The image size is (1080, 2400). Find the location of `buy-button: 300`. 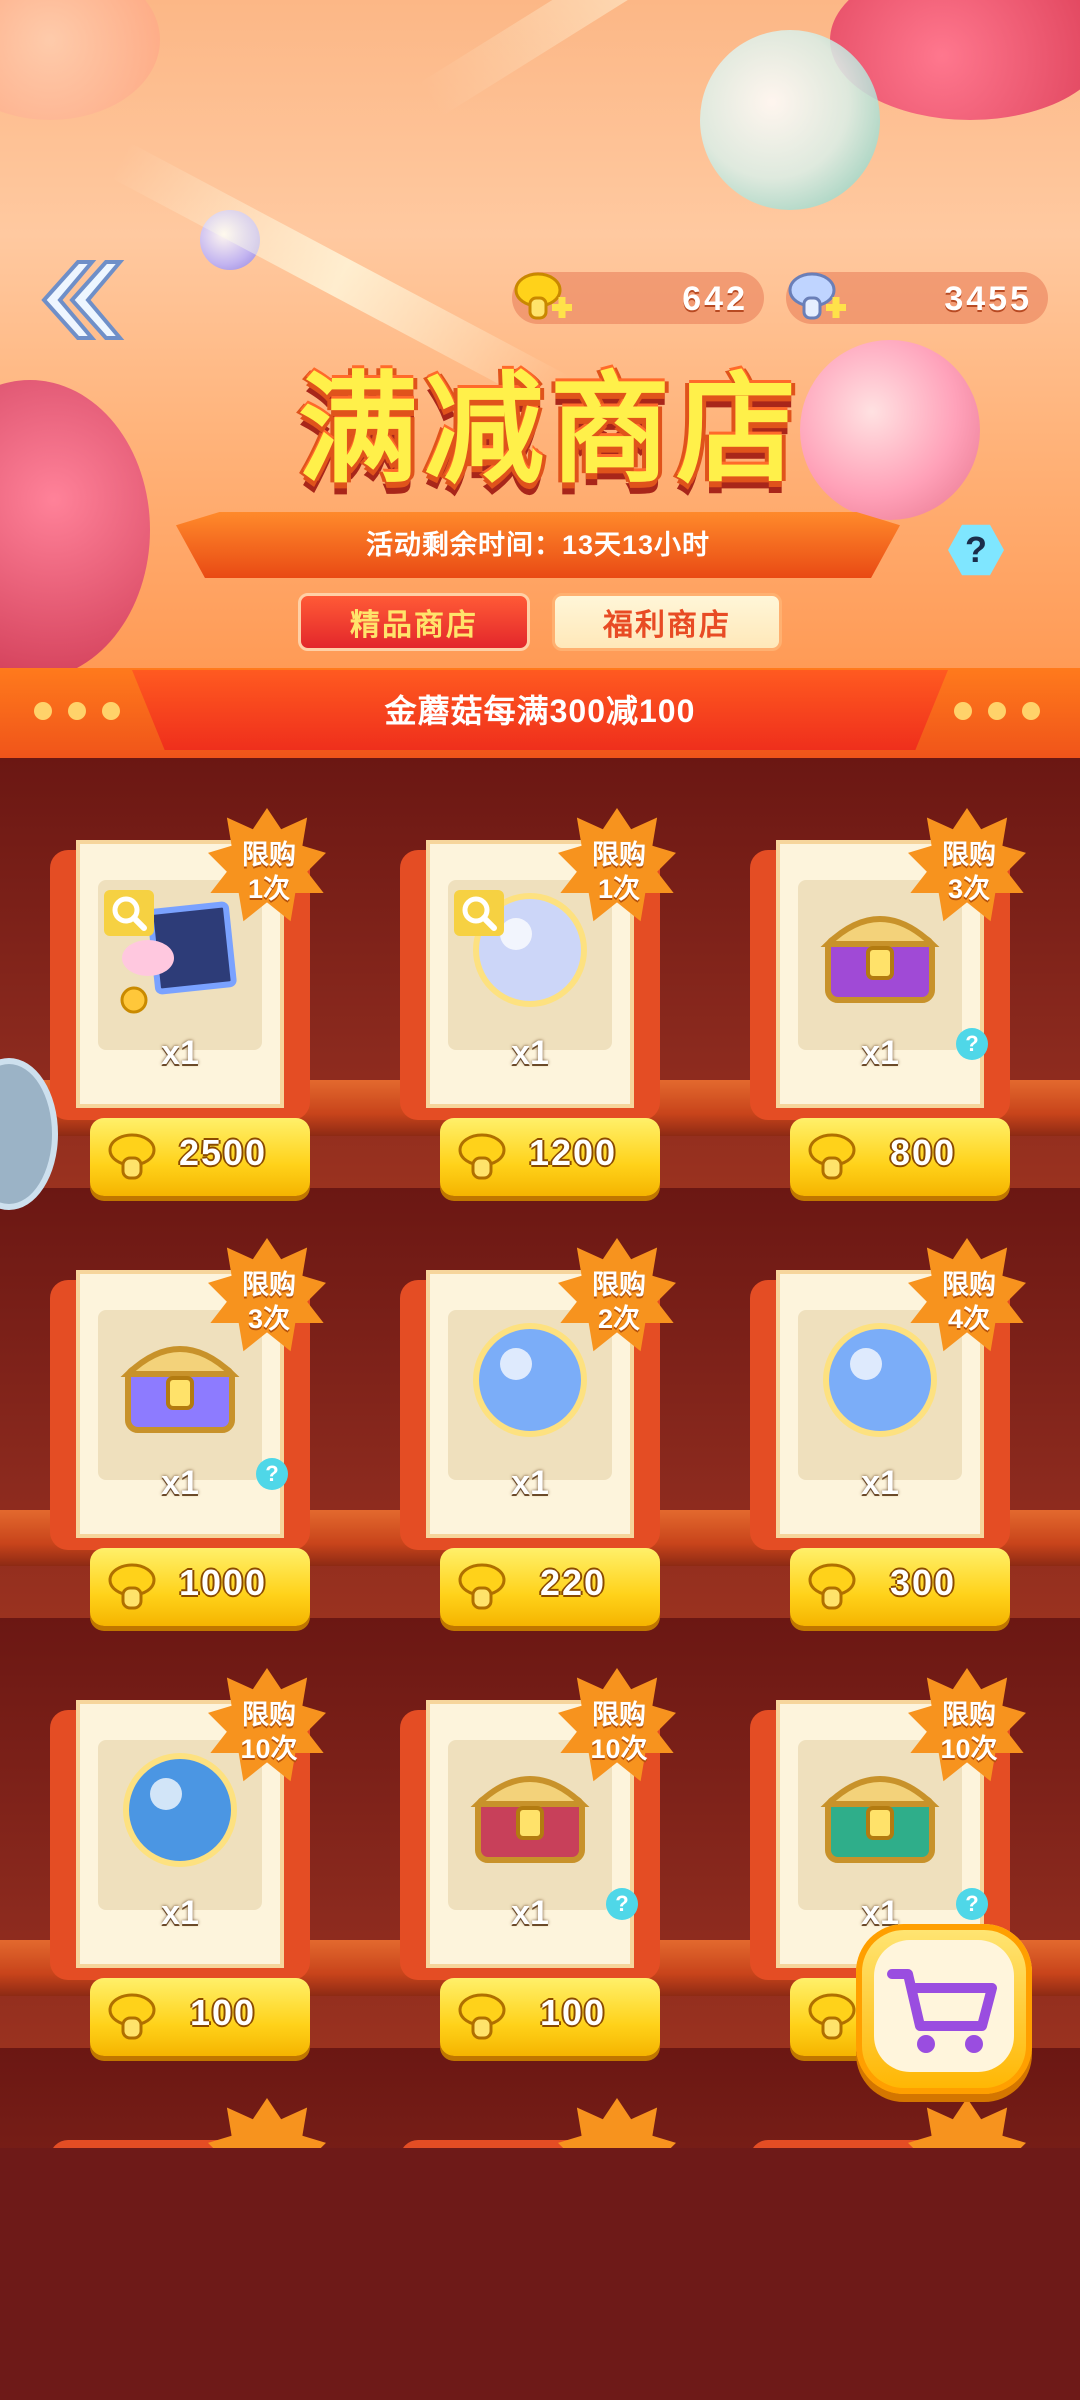

buy-button: 300 is located at coordinates (900, 1587).